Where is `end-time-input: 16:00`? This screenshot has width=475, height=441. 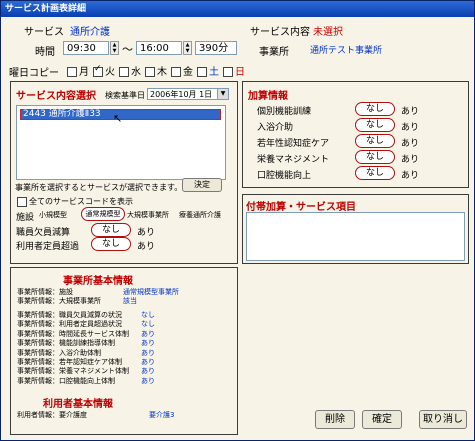 end-time-input: 16:00 is located at coordinates (159, 48).